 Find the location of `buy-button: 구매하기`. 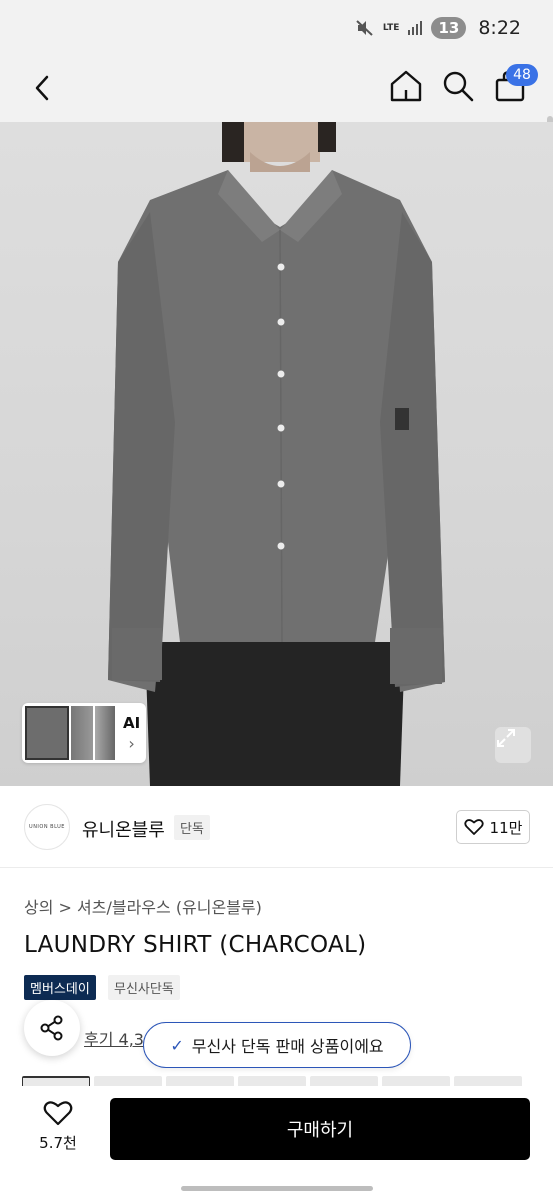

buy-button: 구매하기 is located at coordinates (320, 1129).